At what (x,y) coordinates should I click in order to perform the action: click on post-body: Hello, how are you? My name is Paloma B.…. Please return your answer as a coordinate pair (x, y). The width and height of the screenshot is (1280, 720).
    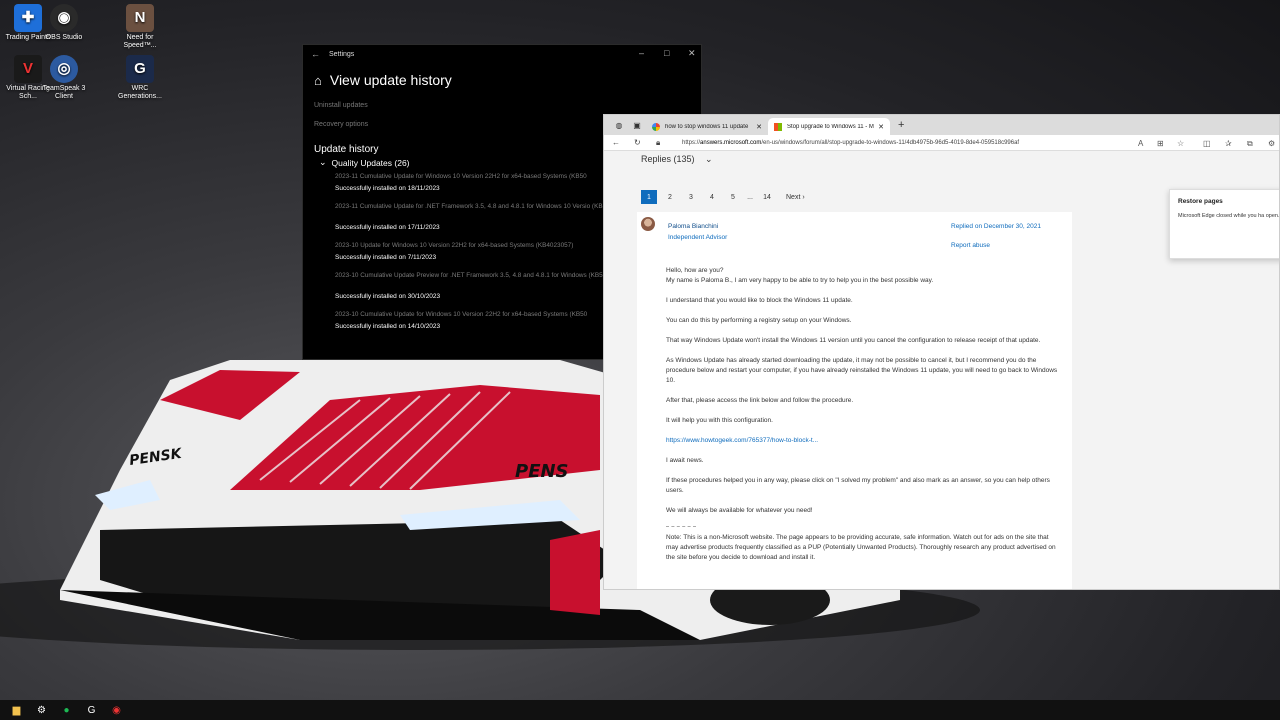
    Looking at the image, I should click on (862, 419).